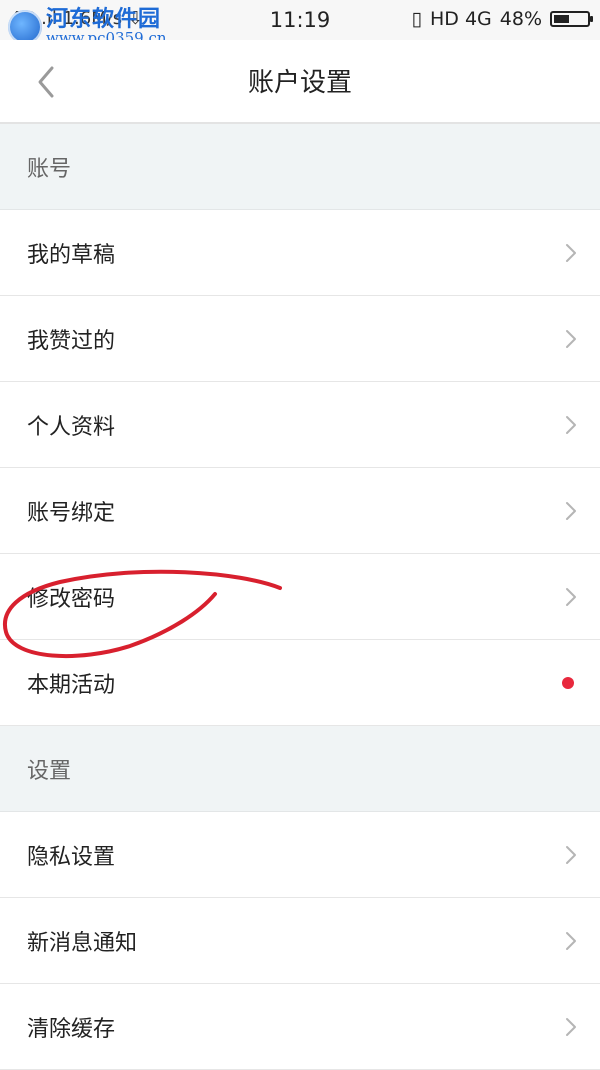 This screenshot has height=1070, width=600. Describe the element at coordinates (71, 685) in the screenshot. I see `row-label: 本期活动` at that location.